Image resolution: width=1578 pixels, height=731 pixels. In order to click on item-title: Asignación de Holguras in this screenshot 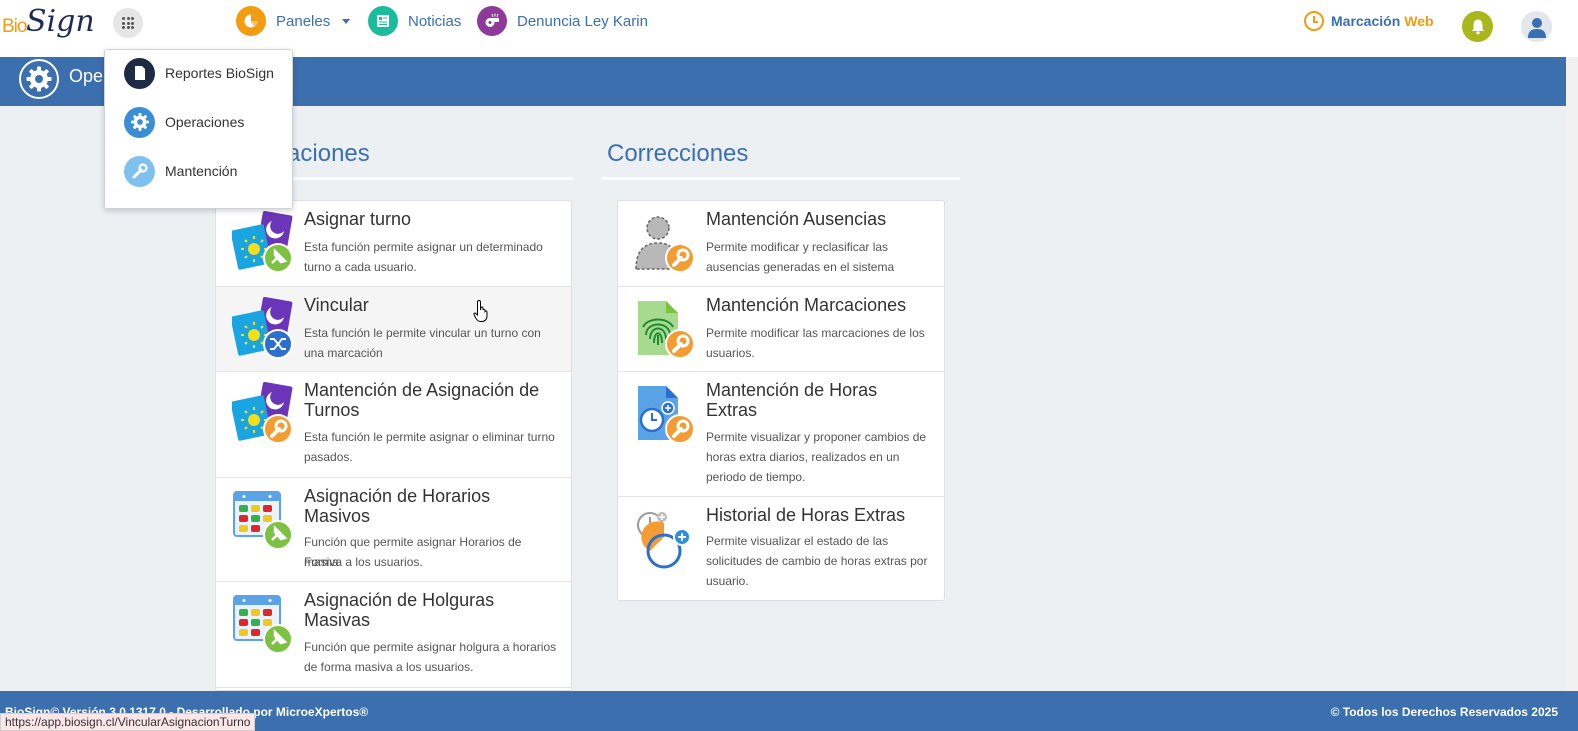, I will do `click(399, 600)`.